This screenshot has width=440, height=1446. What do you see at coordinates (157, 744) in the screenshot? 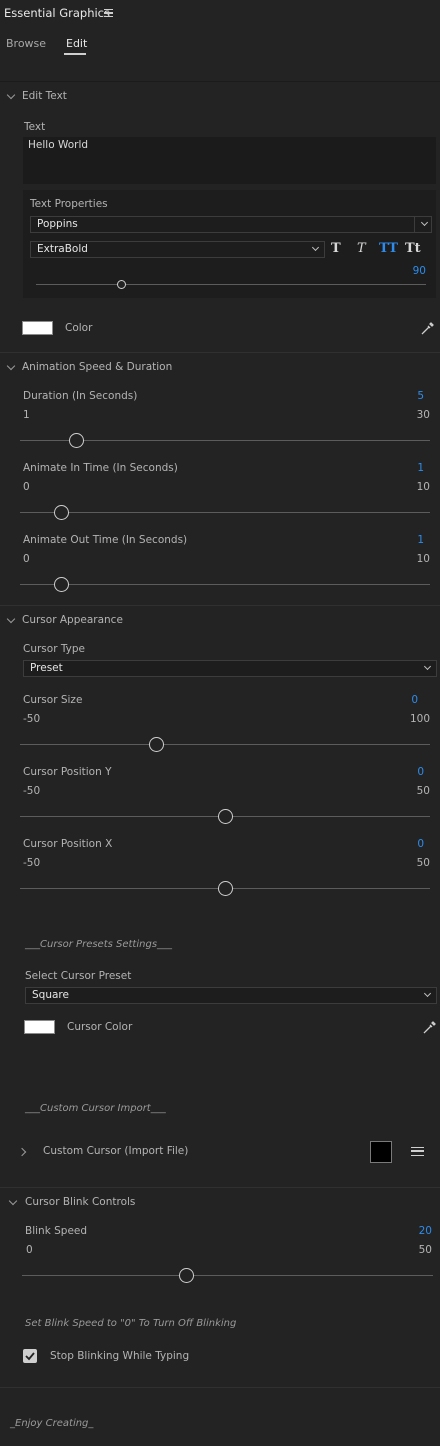
I see `cursor-size-slider-knob` at bounding box center [157, 744].